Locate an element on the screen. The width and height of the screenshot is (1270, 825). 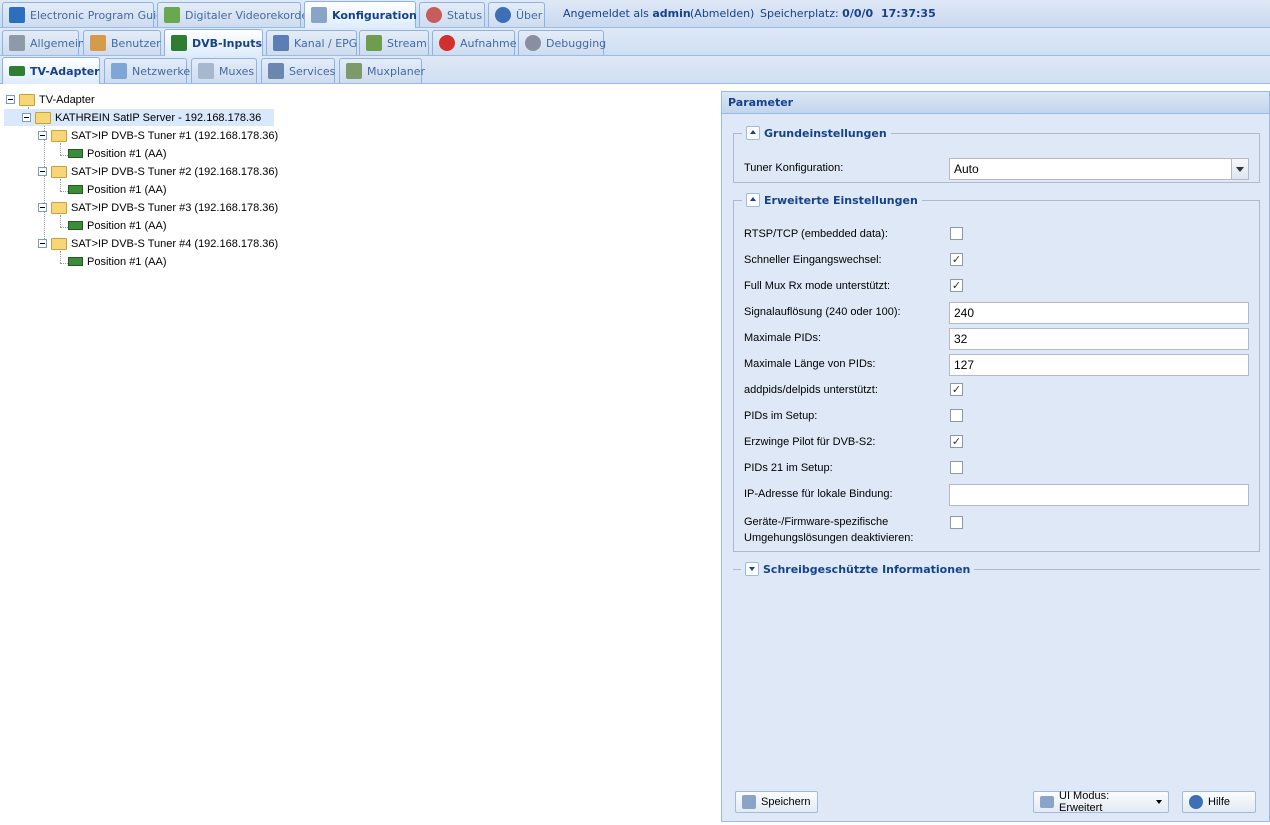
tab-status: Status is located at coordinates (452, 14).